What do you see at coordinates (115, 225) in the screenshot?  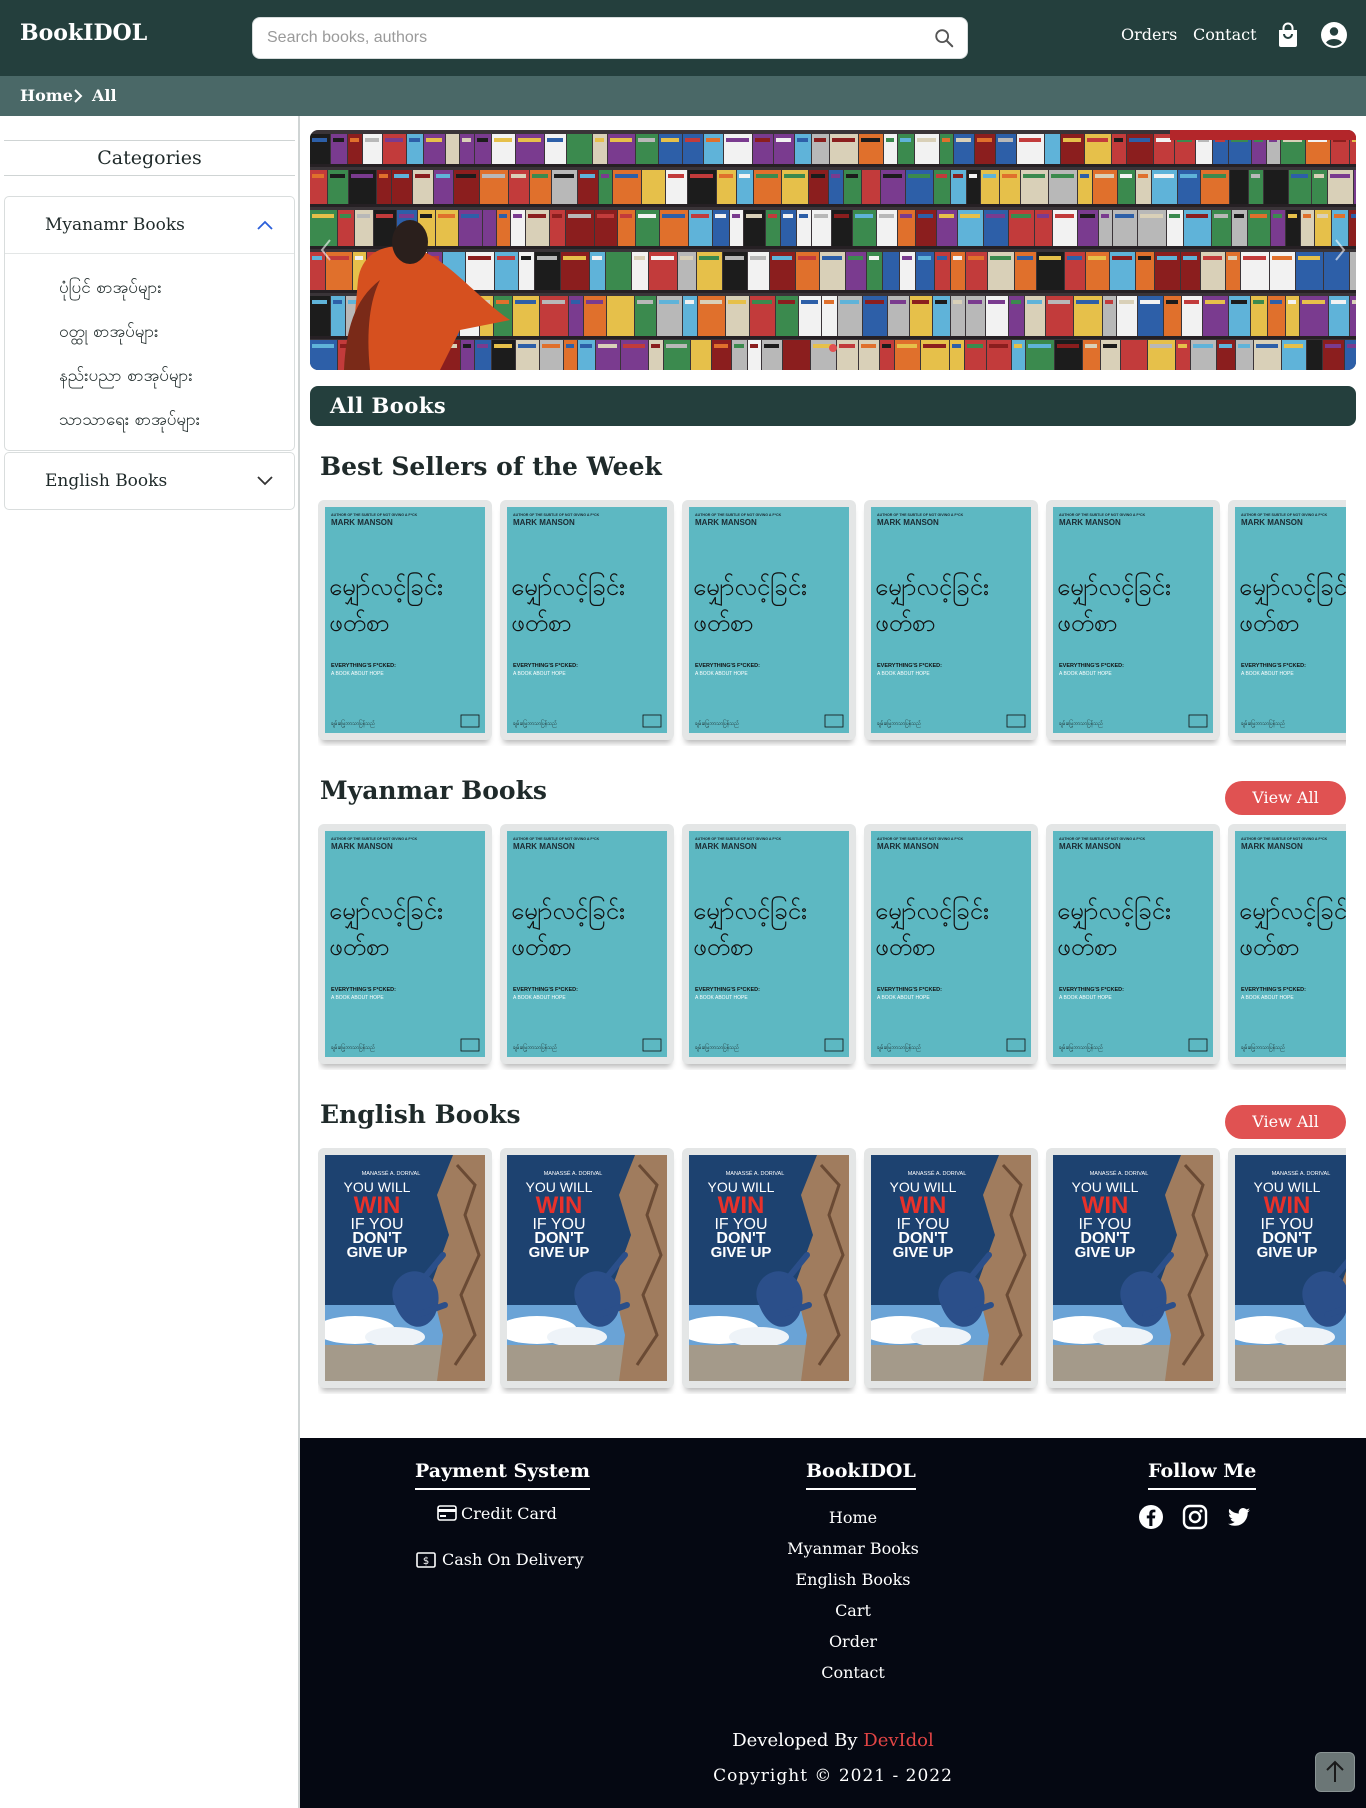 I see `accordion-label: Myanamr Books` at bounding box center [115, 225].